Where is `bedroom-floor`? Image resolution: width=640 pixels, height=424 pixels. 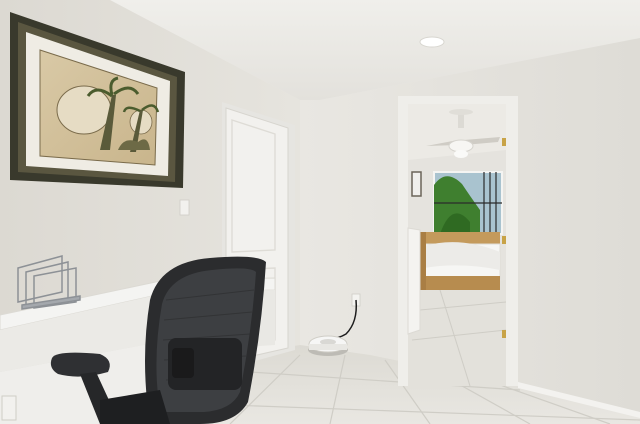
bedroom-floor is located at coordinates (457, 333).